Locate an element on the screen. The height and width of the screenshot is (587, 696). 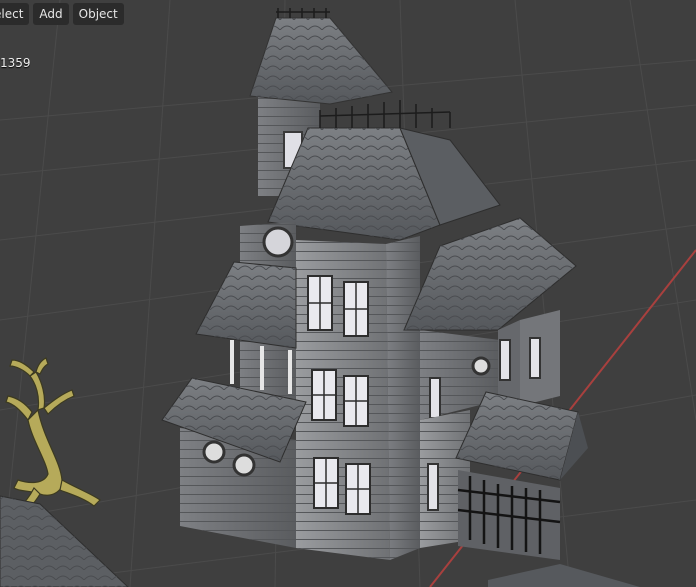
select-menu: elect is located at coordinates (15, 14).